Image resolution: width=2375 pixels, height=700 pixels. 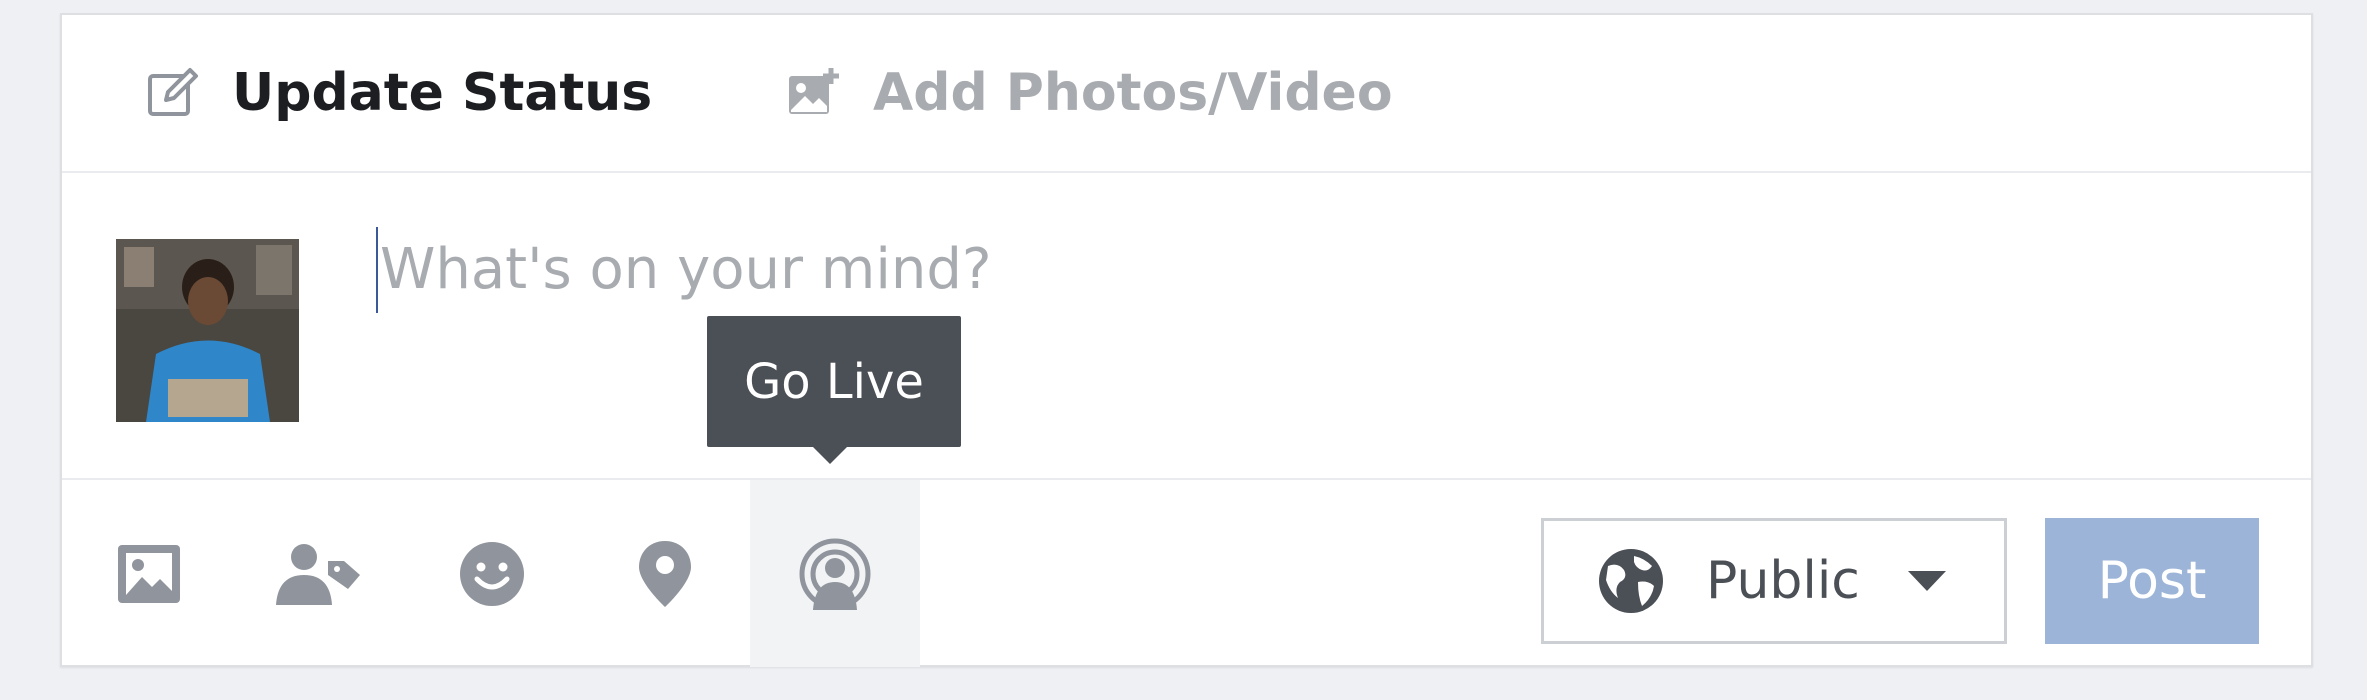 What do you see at coordinates (1631, 581) in the screenshot?
I see `globe-icon` at bounding box center [1631, 581].